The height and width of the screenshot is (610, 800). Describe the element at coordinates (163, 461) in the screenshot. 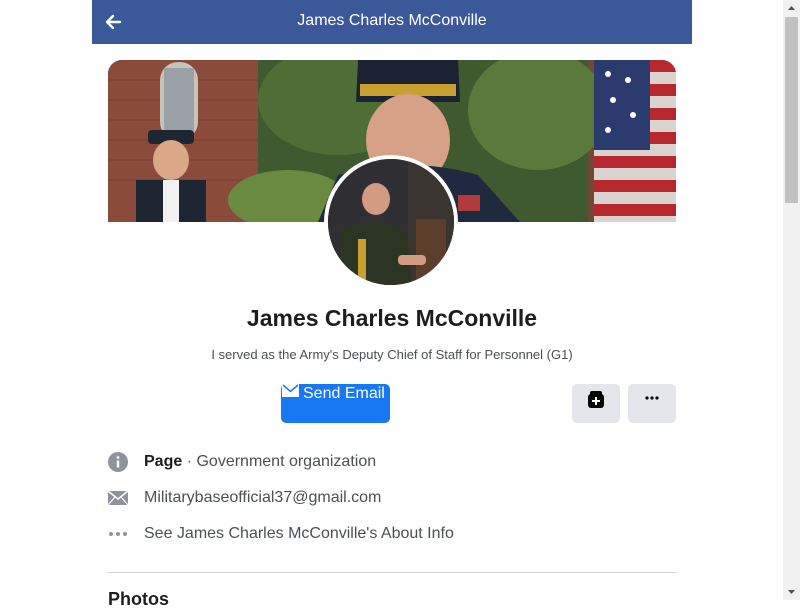

I see `page-type-label: Page` at that location.